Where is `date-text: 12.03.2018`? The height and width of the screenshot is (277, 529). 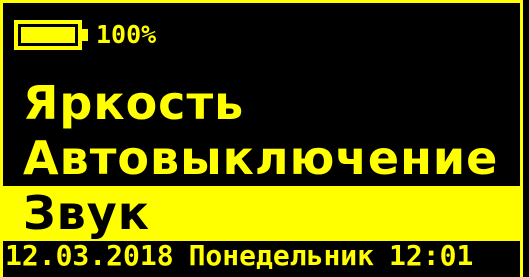 date-text: 12.03.2018 is located at coordinates (89, 255).